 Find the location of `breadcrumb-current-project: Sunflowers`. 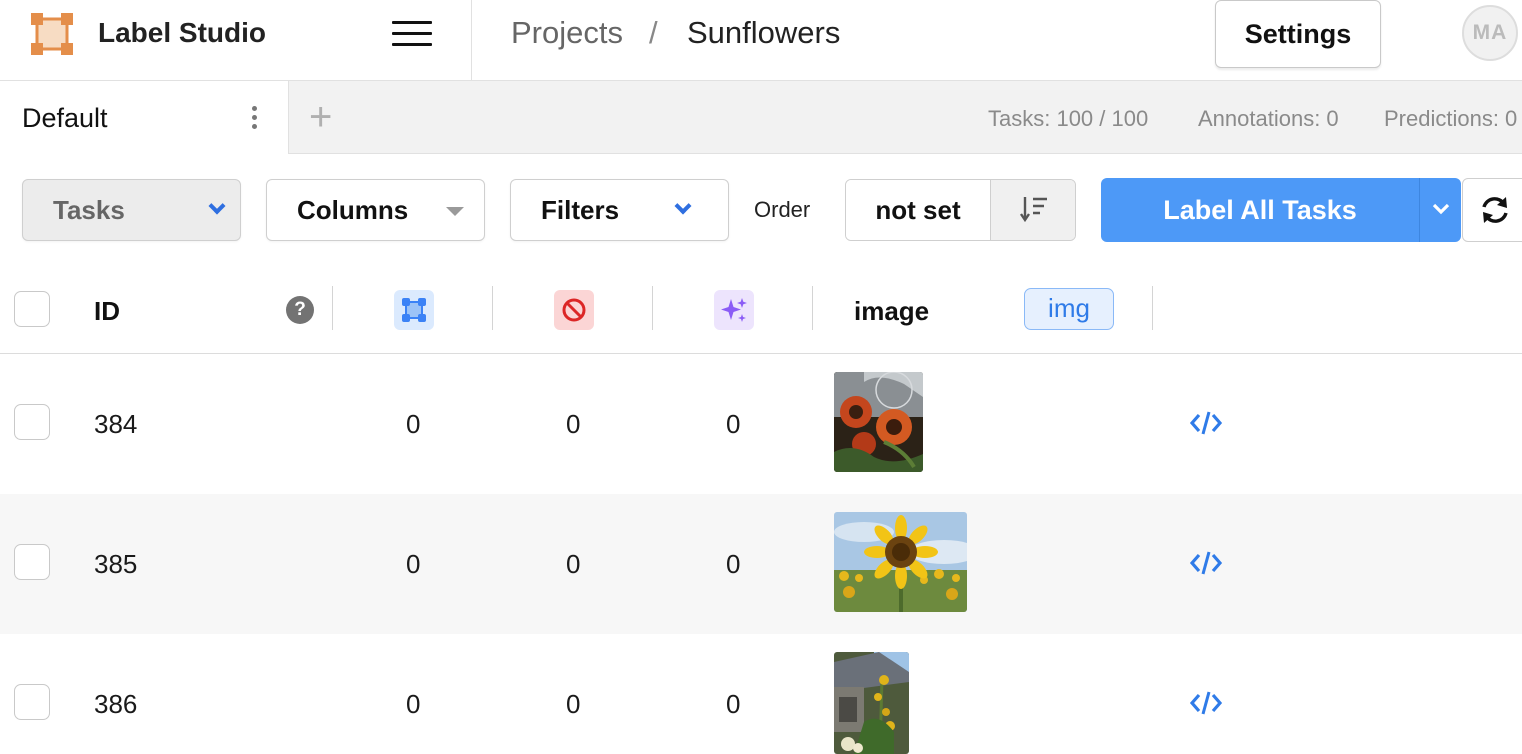

breadcrumb-current-project: Sunflowers is located at coordinates (764, 32).